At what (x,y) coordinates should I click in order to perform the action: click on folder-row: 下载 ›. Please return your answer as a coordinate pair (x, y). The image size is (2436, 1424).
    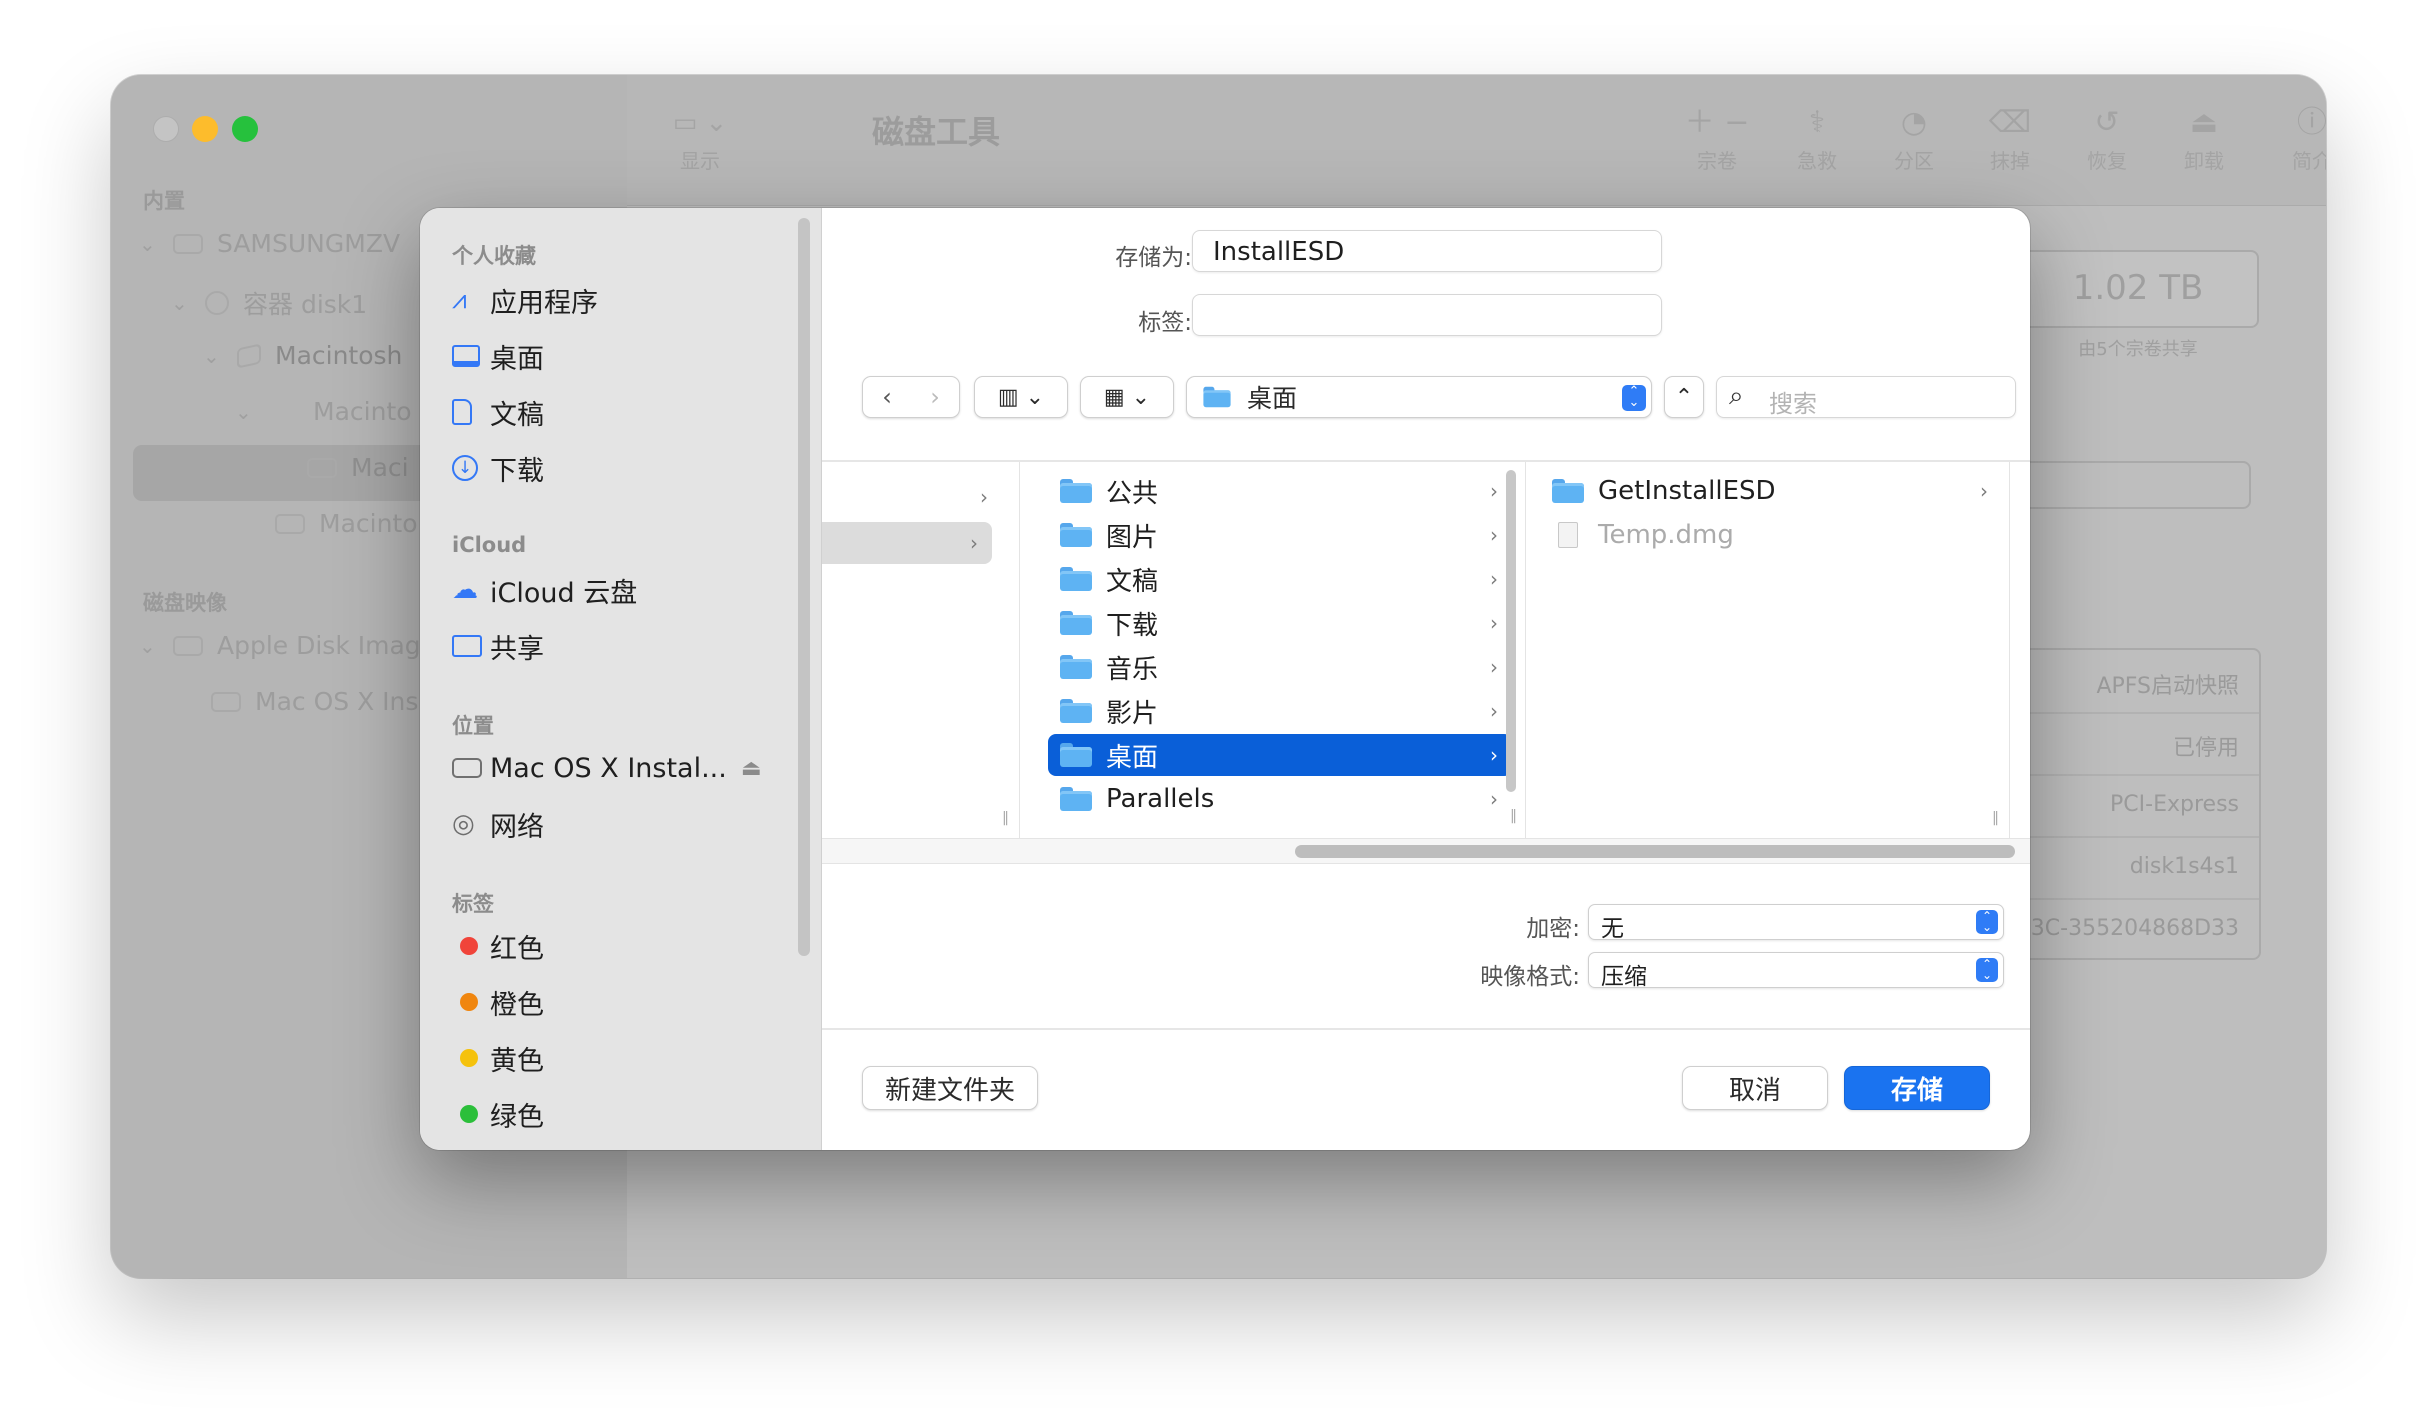
    Looking at the image, I should click on (1276, 623).